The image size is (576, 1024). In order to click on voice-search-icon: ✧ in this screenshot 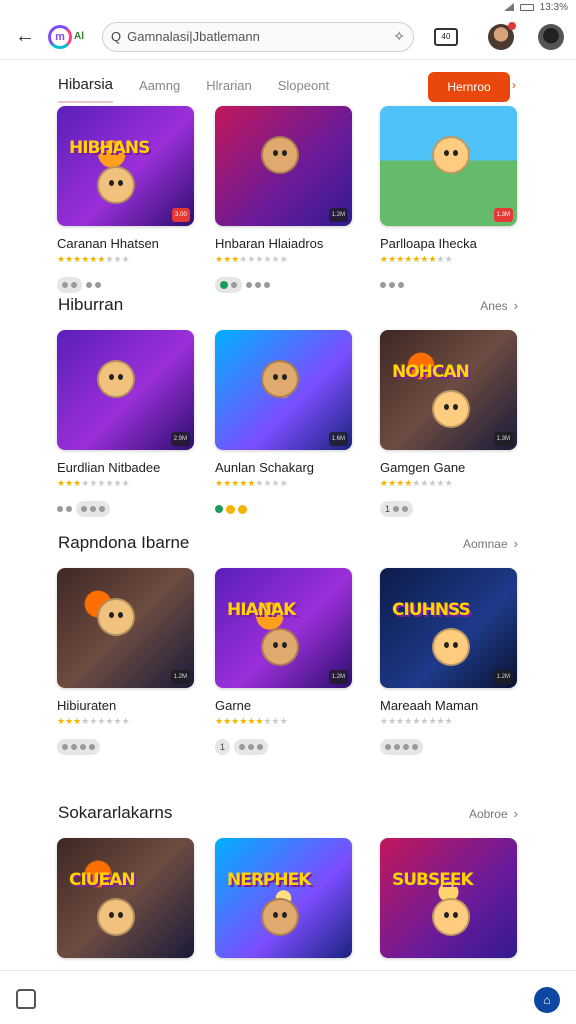, I will do `click(399, 36)`.